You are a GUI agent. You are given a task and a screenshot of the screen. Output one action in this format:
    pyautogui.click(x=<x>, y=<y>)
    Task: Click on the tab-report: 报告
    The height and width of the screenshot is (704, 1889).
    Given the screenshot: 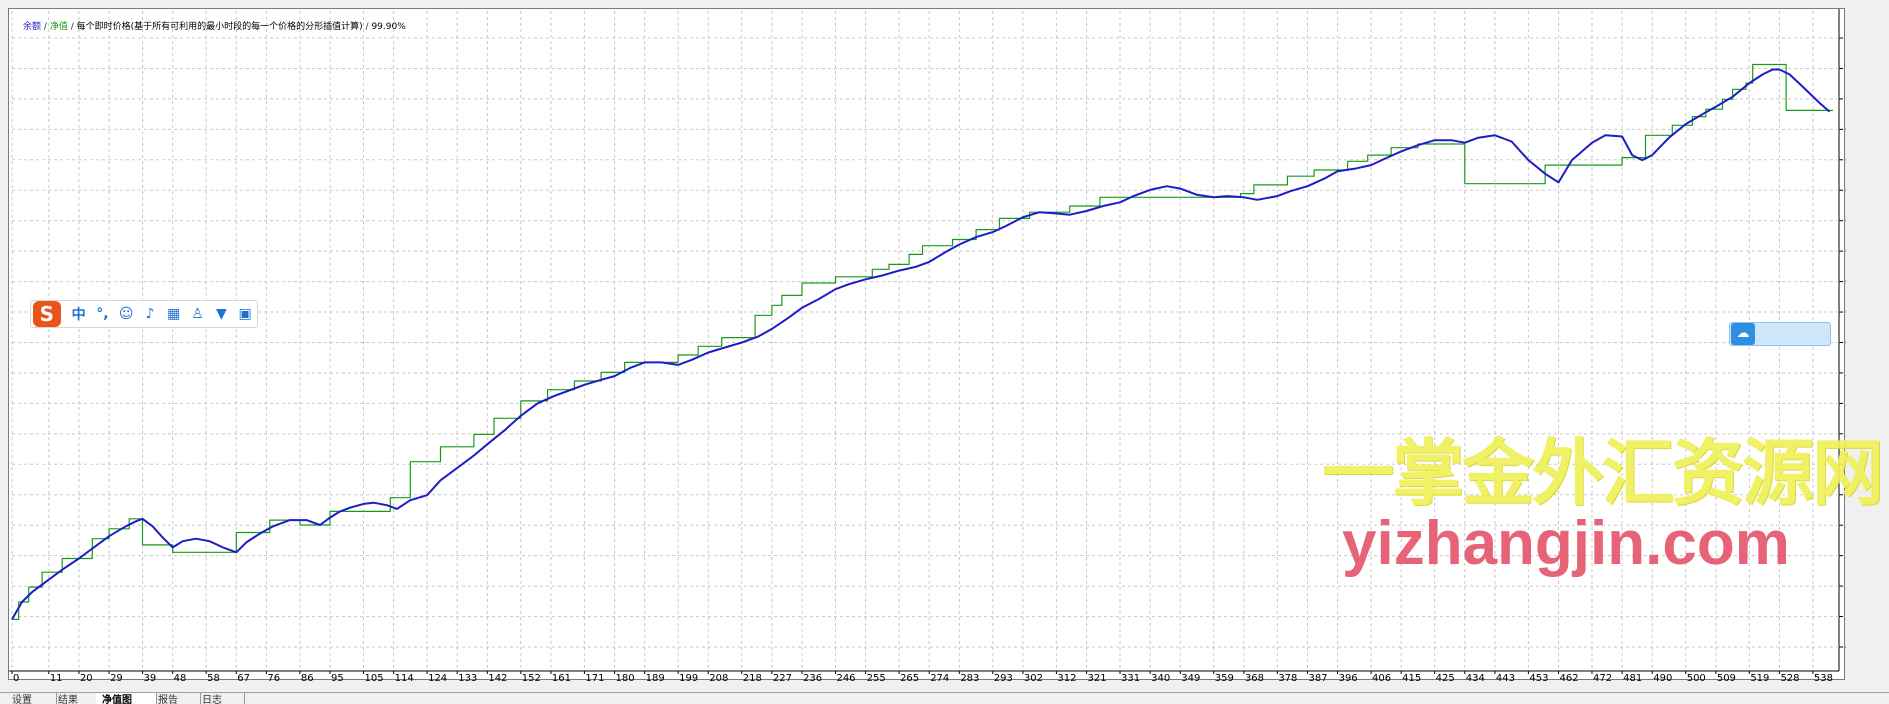 What is the action you would take?
    pyautogui.click(x=176, y=698)
    